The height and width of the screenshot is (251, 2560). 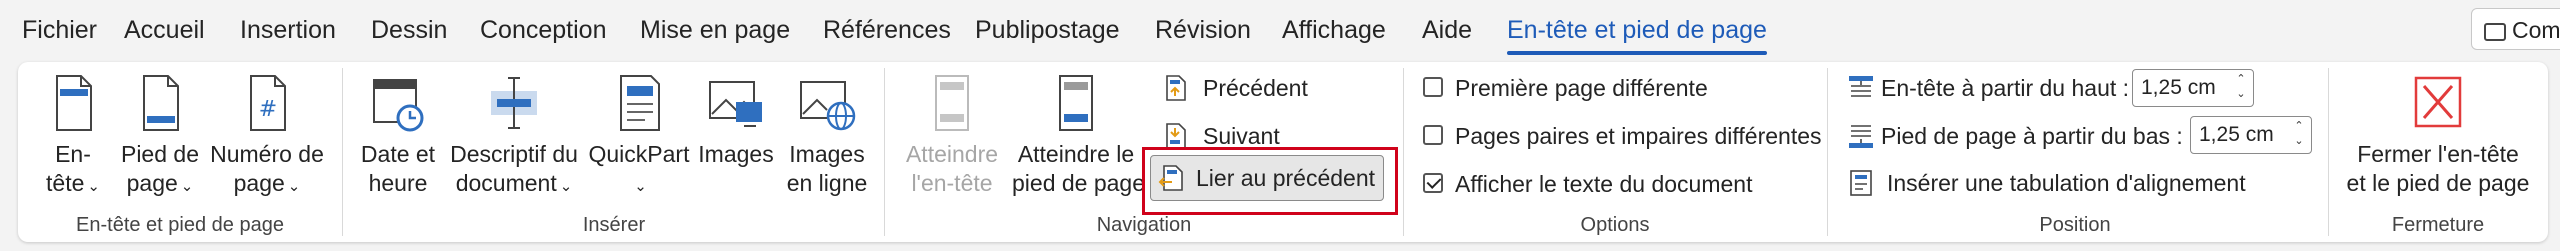 I want to click on page-number-icon: #, so click(x=268, y=103).